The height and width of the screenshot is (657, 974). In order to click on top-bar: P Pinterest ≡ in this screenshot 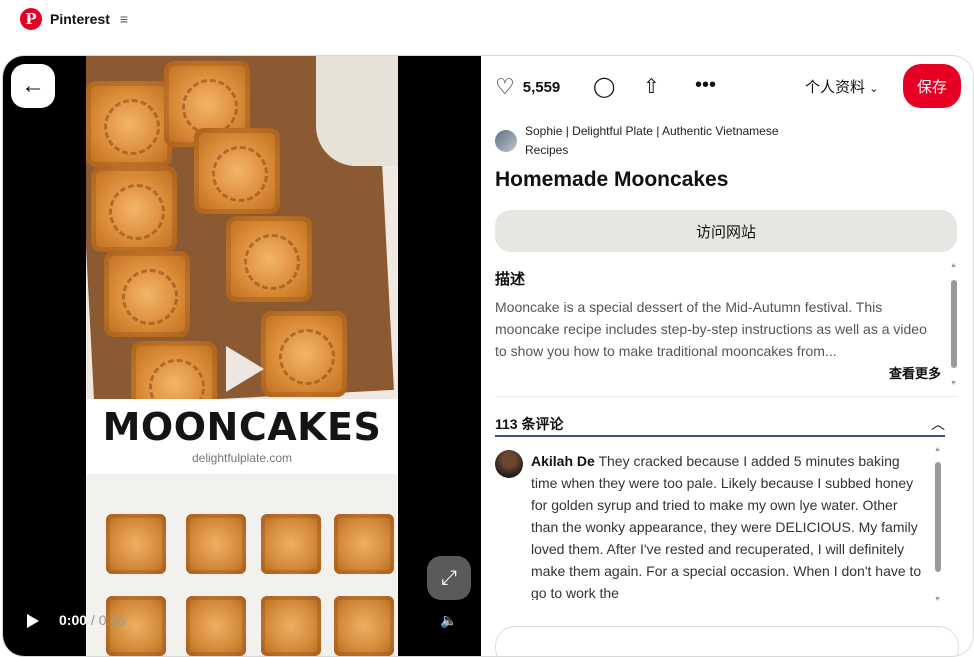, I will do `click(74, 19)`.